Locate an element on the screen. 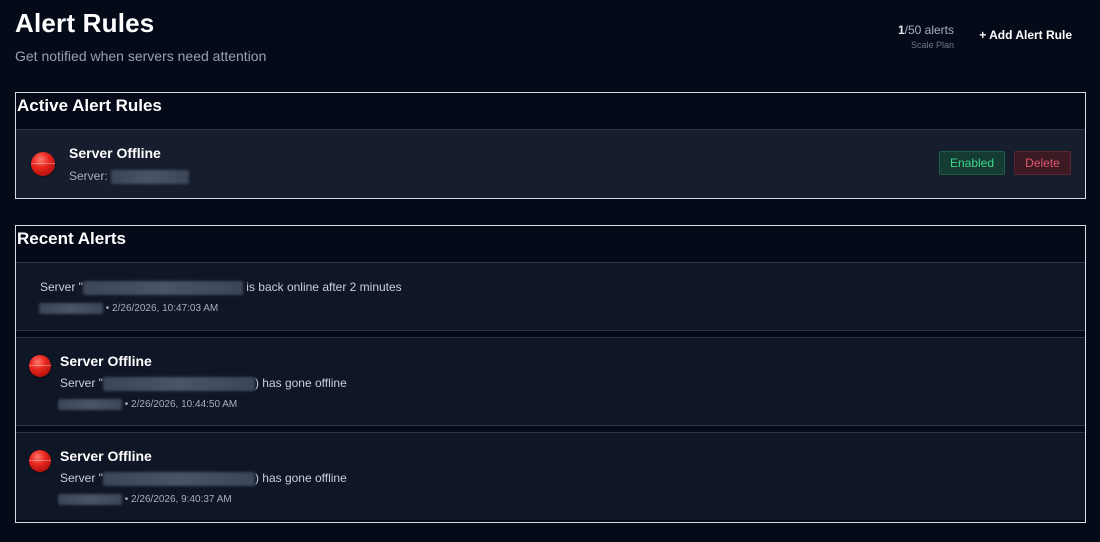 The height and width of the screenshot is (542, 1100). alert-usage-limit: /50 alerts is located at coordinates (929, 30).